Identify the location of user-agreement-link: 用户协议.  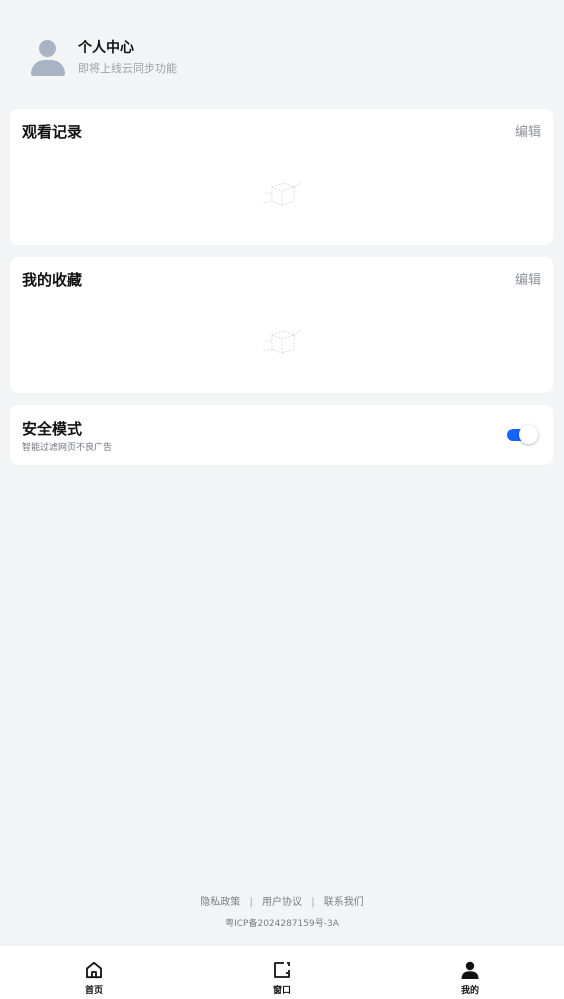
(282, 902).